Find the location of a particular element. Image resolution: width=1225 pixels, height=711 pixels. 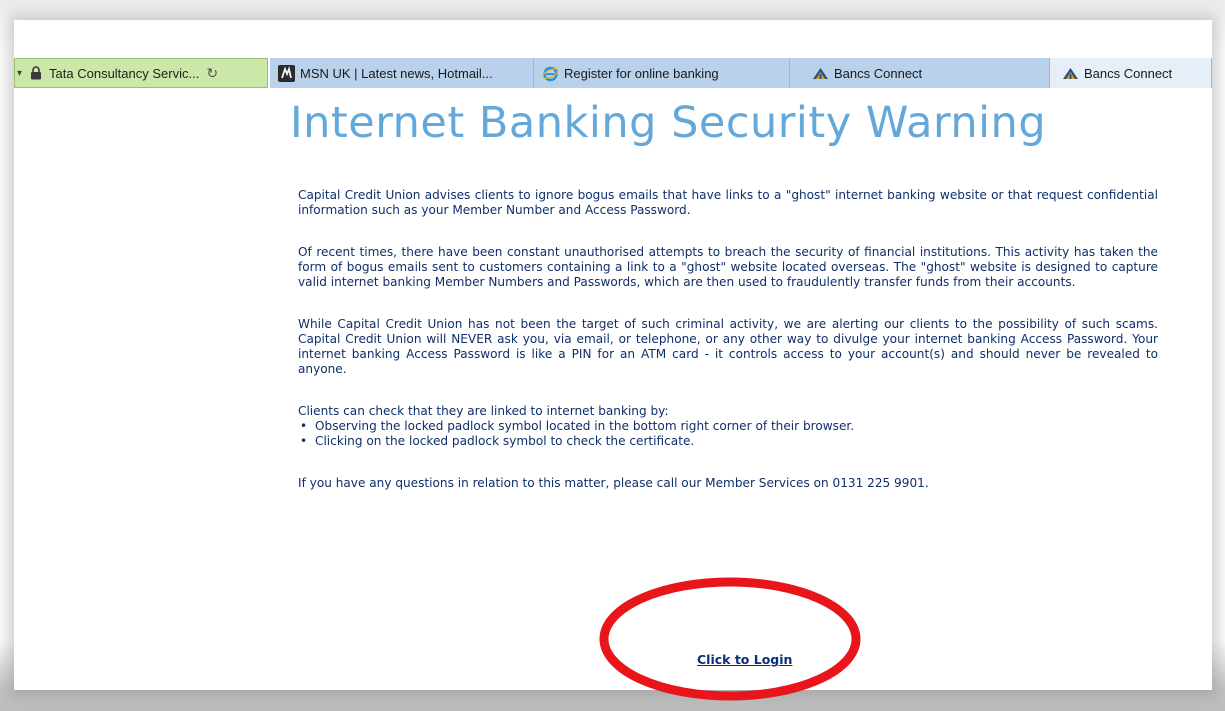

refresh-icon: ↻ is located at coordinates (212, 73).